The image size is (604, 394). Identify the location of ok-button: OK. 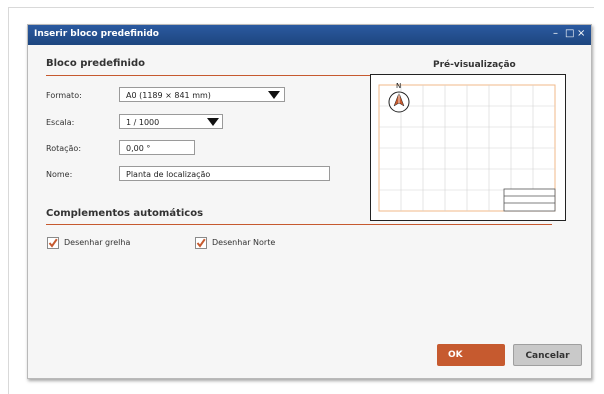
(471, 355).